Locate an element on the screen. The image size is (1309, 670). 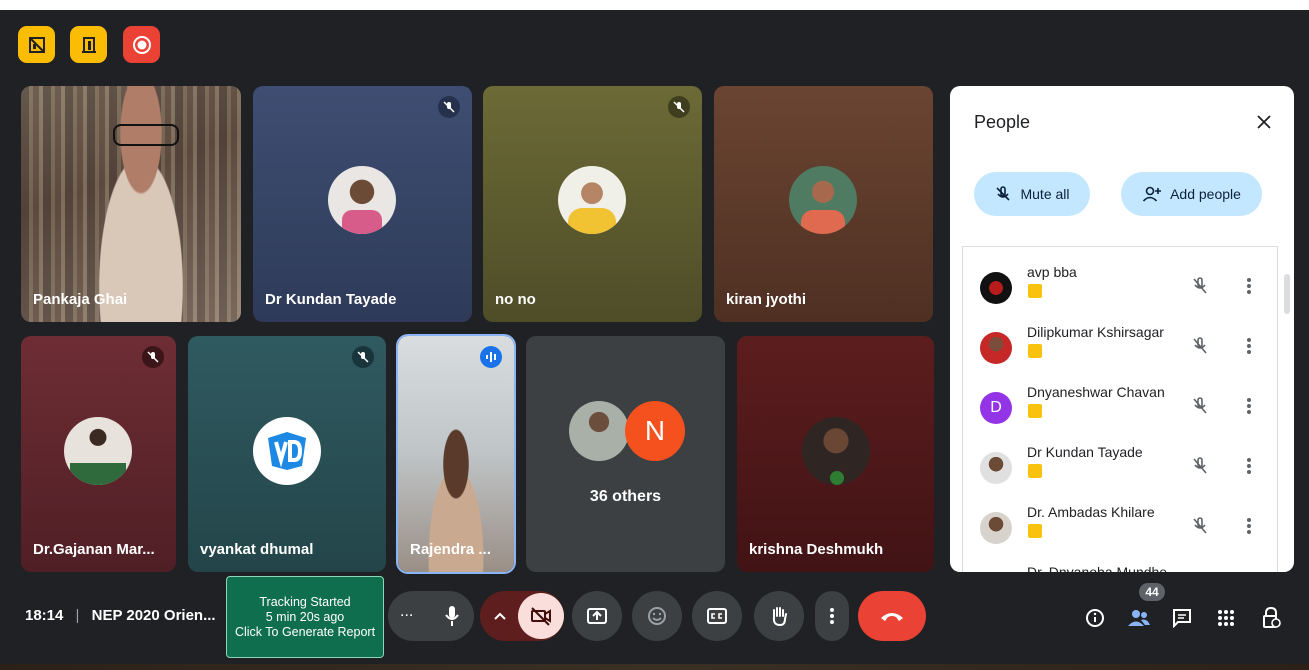
host-controls-badge is located at coordinates (36, 44).